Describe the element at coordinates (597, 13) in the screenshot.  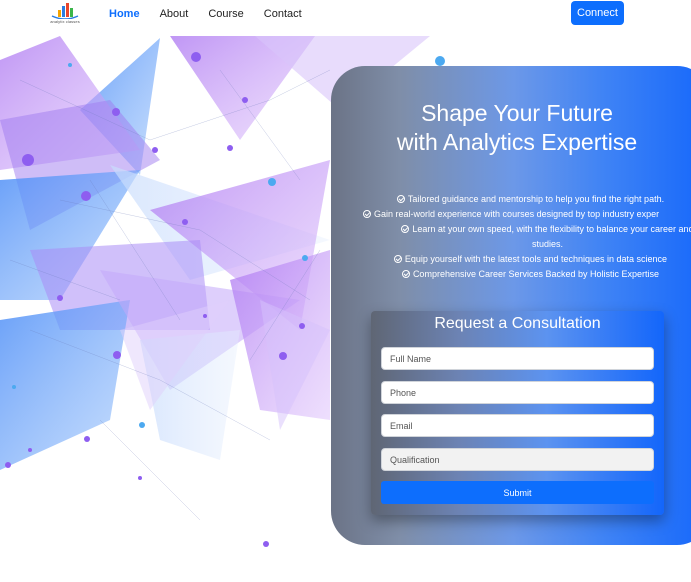
I see `connect-button: Connect` at that location.